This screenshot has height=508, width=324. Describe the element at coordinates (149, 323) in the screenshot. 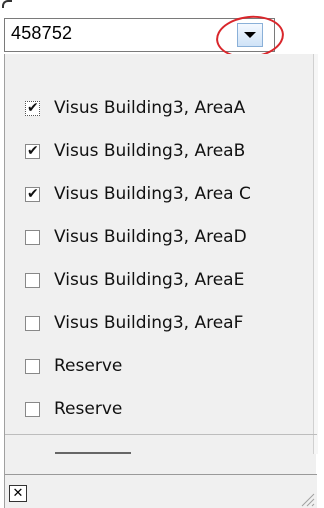

I see `list-item-label: Visus Building3, AreaF` at that location.